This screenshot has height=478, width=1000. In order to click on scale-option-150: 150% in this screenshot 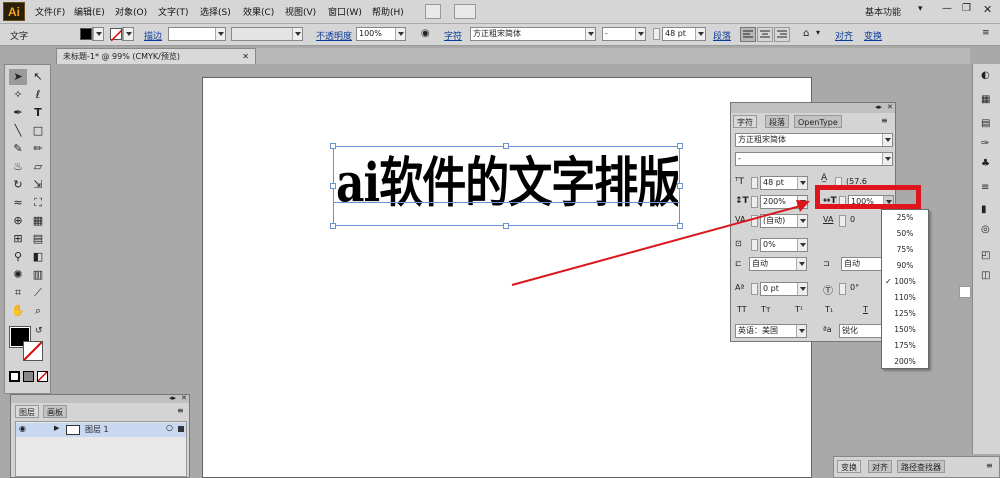, I will do `click(905, 329)`.